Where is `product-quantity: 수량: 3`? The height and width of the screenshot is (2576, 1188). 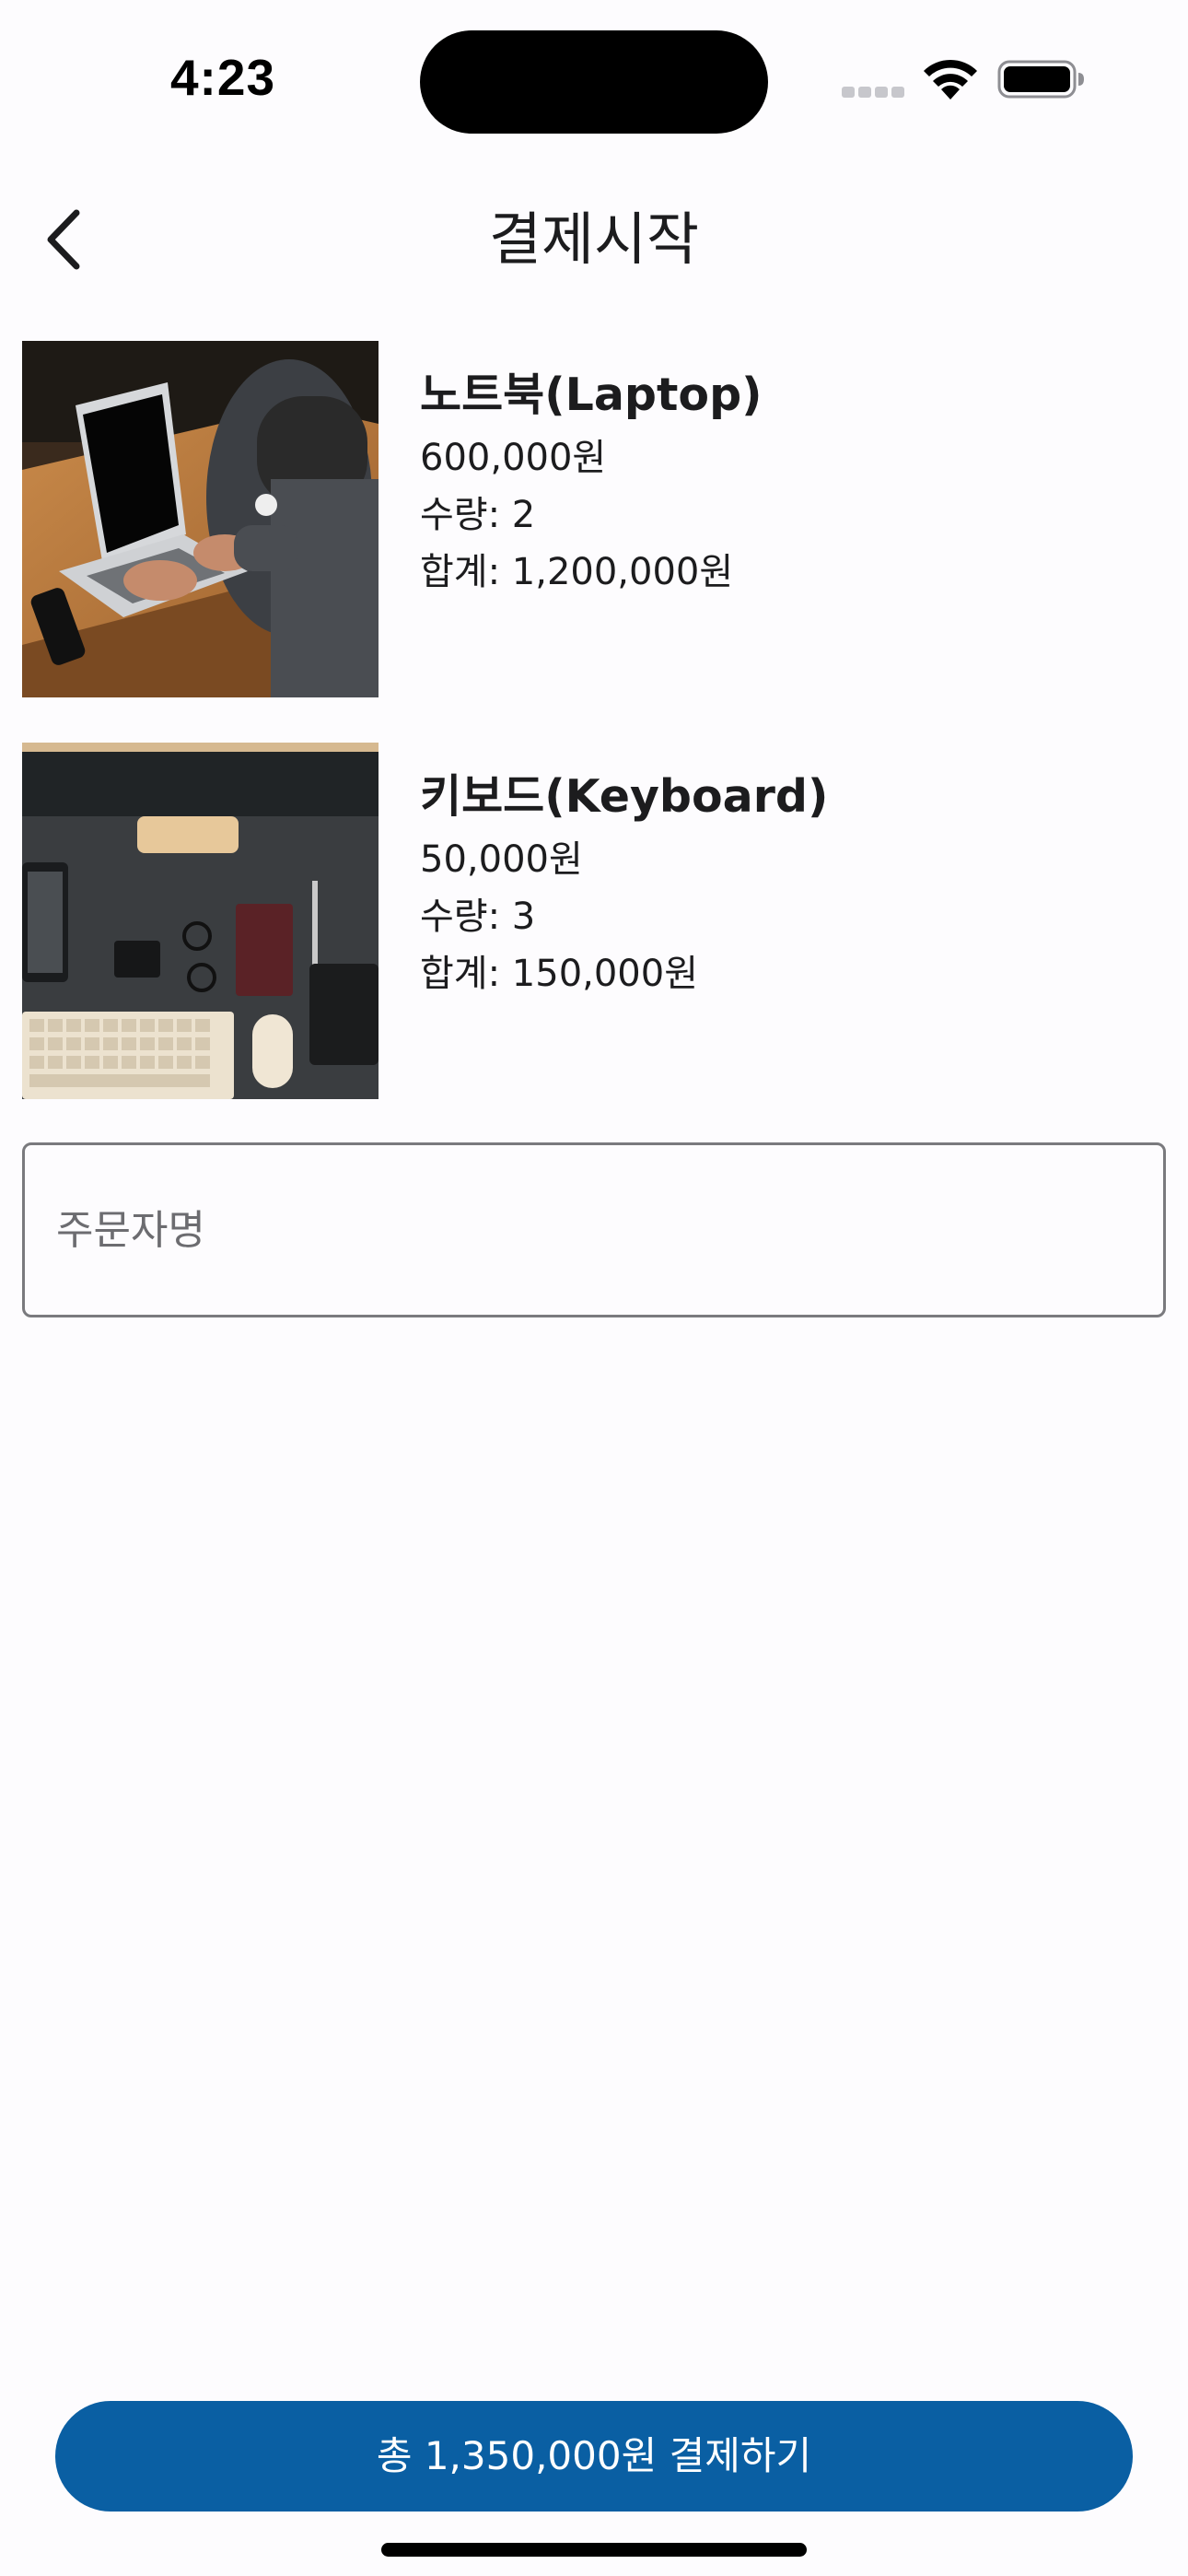
product-quantity: 수량: 3 is located at coordinates (478, 917).